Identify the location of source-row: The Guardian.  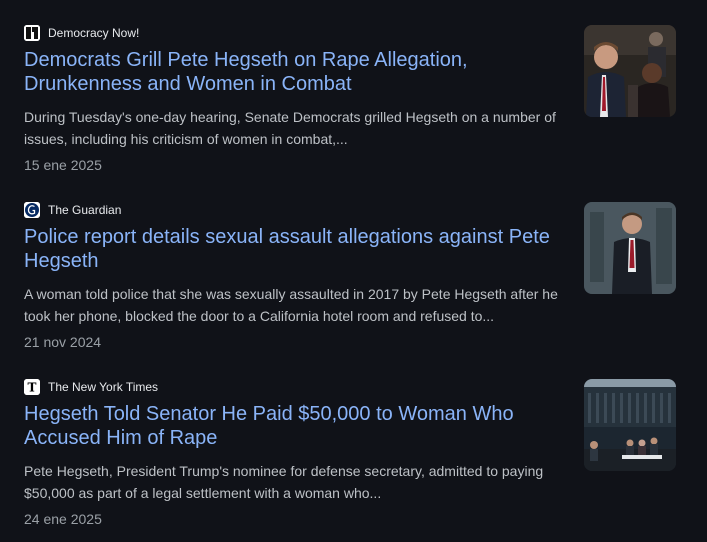
(72, 210).